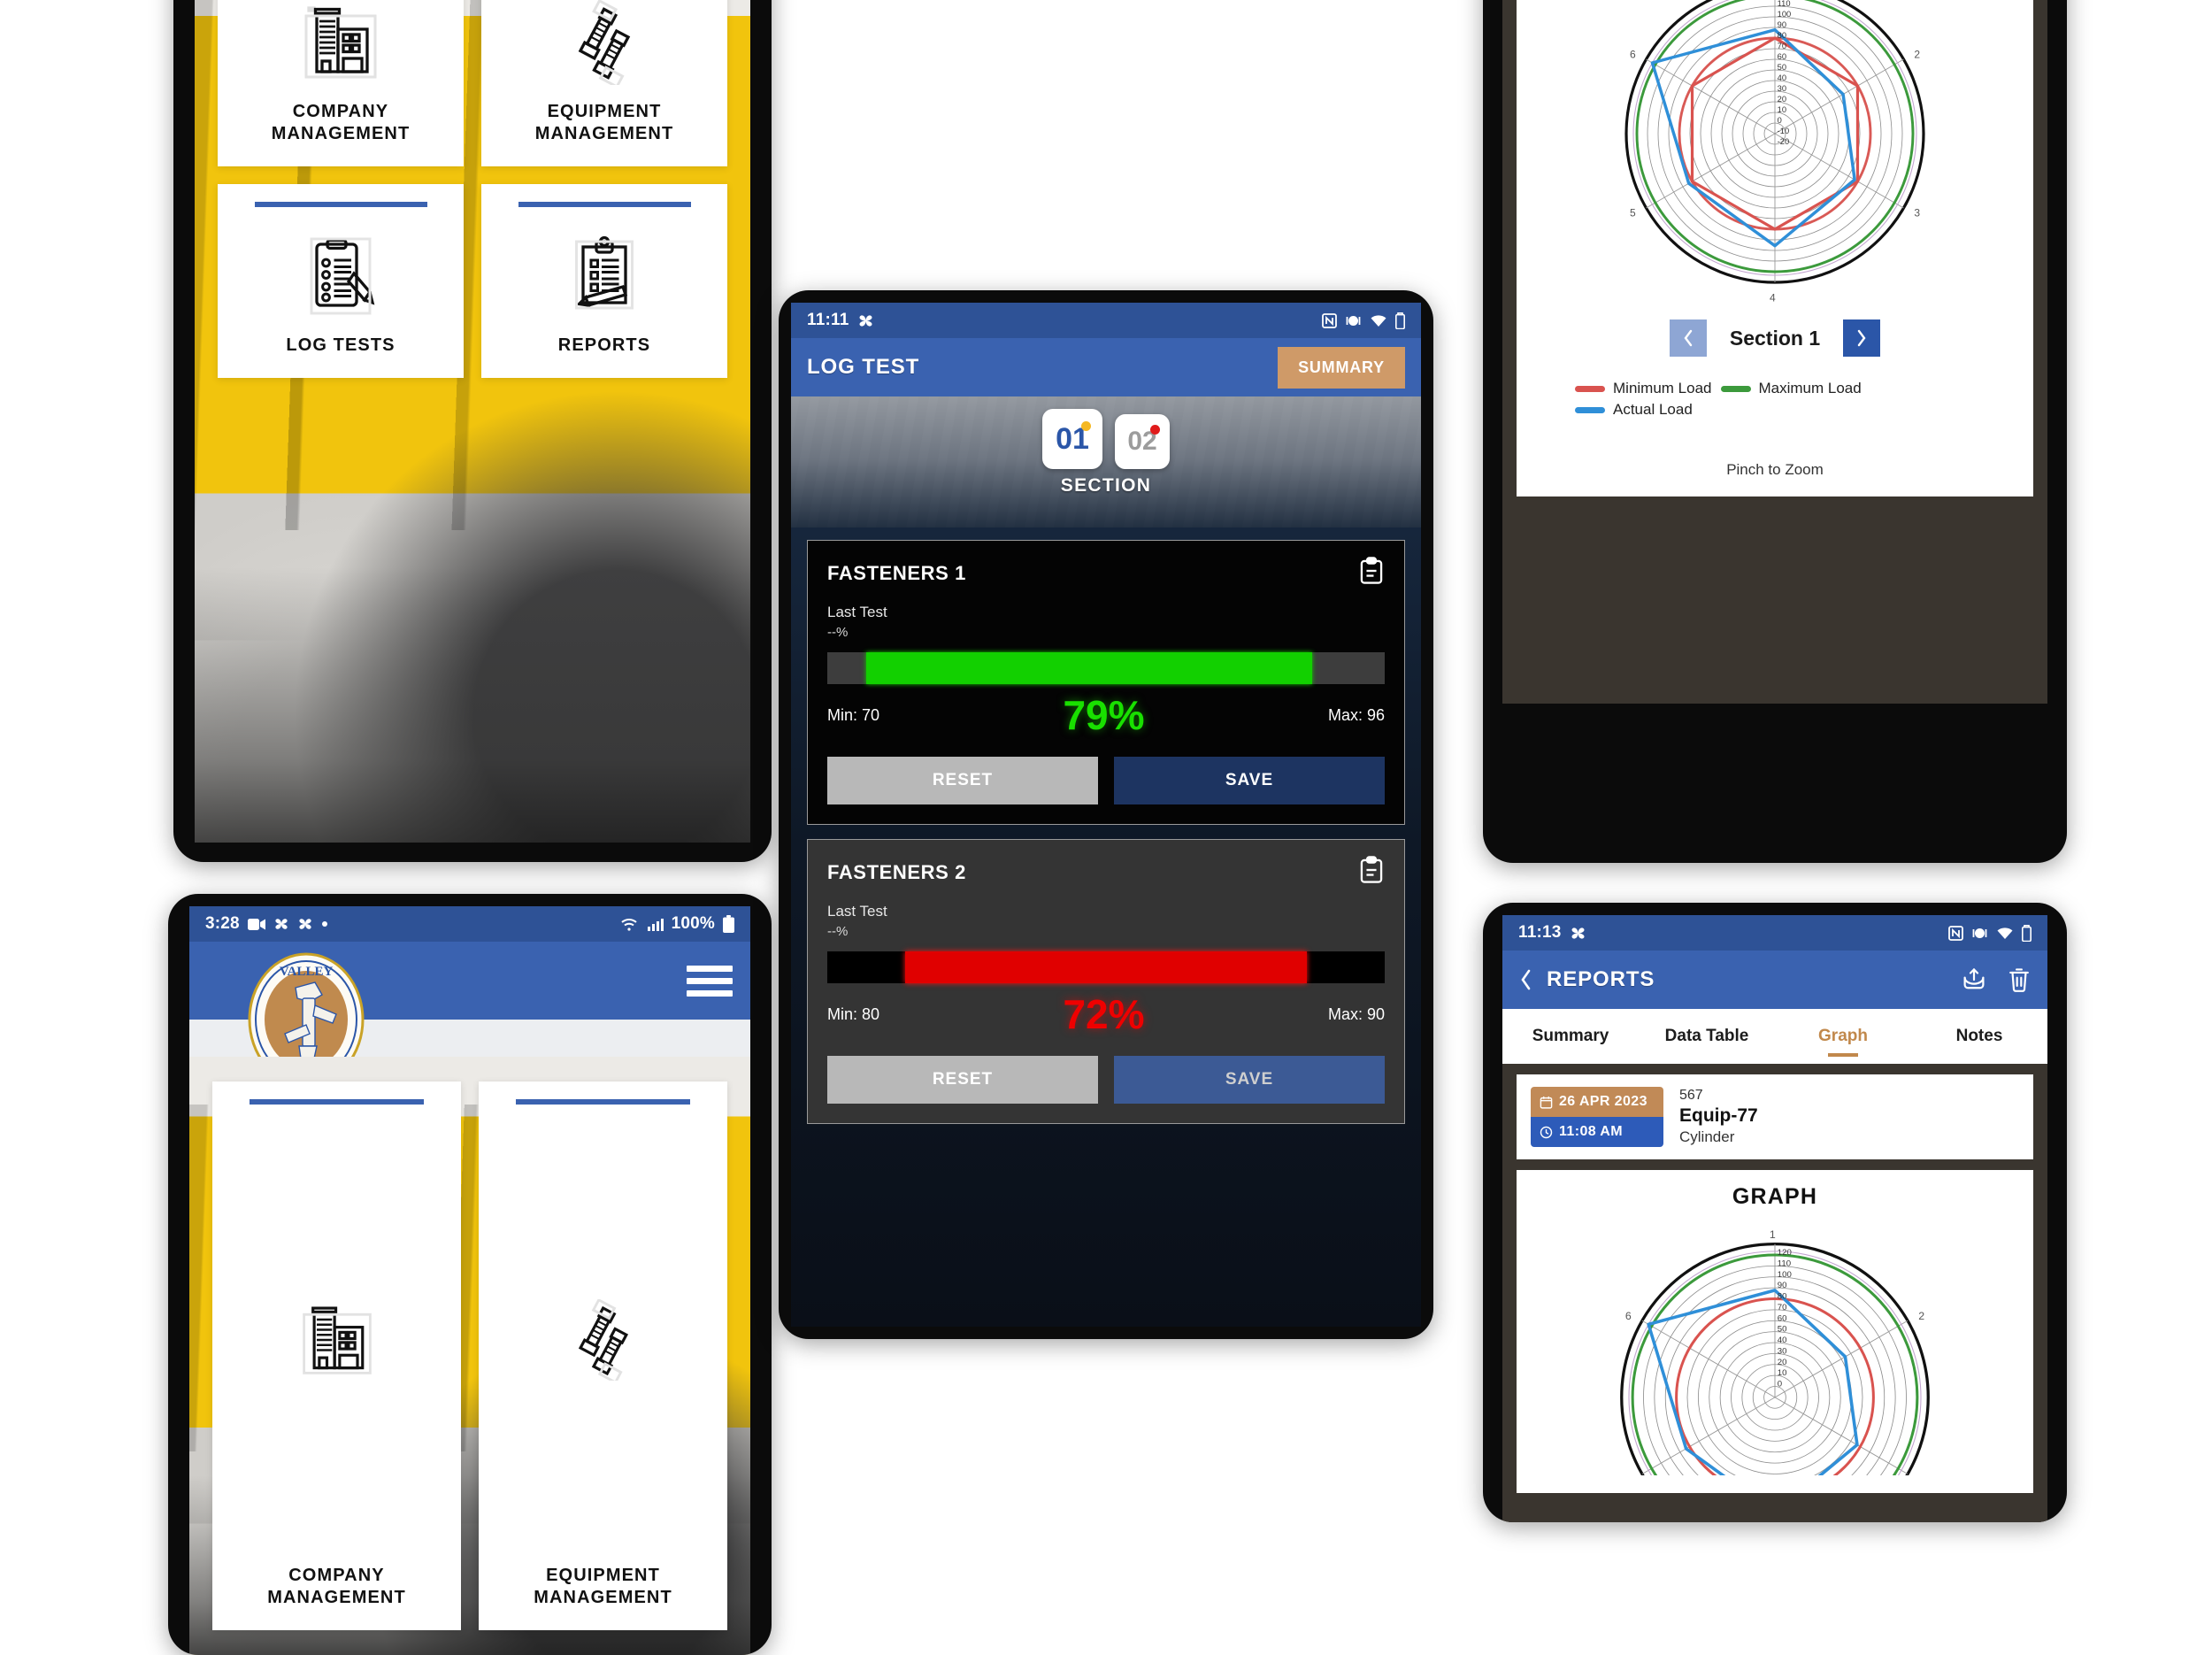 This screenshot has width=2212, height=1655. What do you see at coordinates (1591, 1131) in the screenshot?
I see `record-time: 11:08 AM` at bounding box center [1591, 1131].